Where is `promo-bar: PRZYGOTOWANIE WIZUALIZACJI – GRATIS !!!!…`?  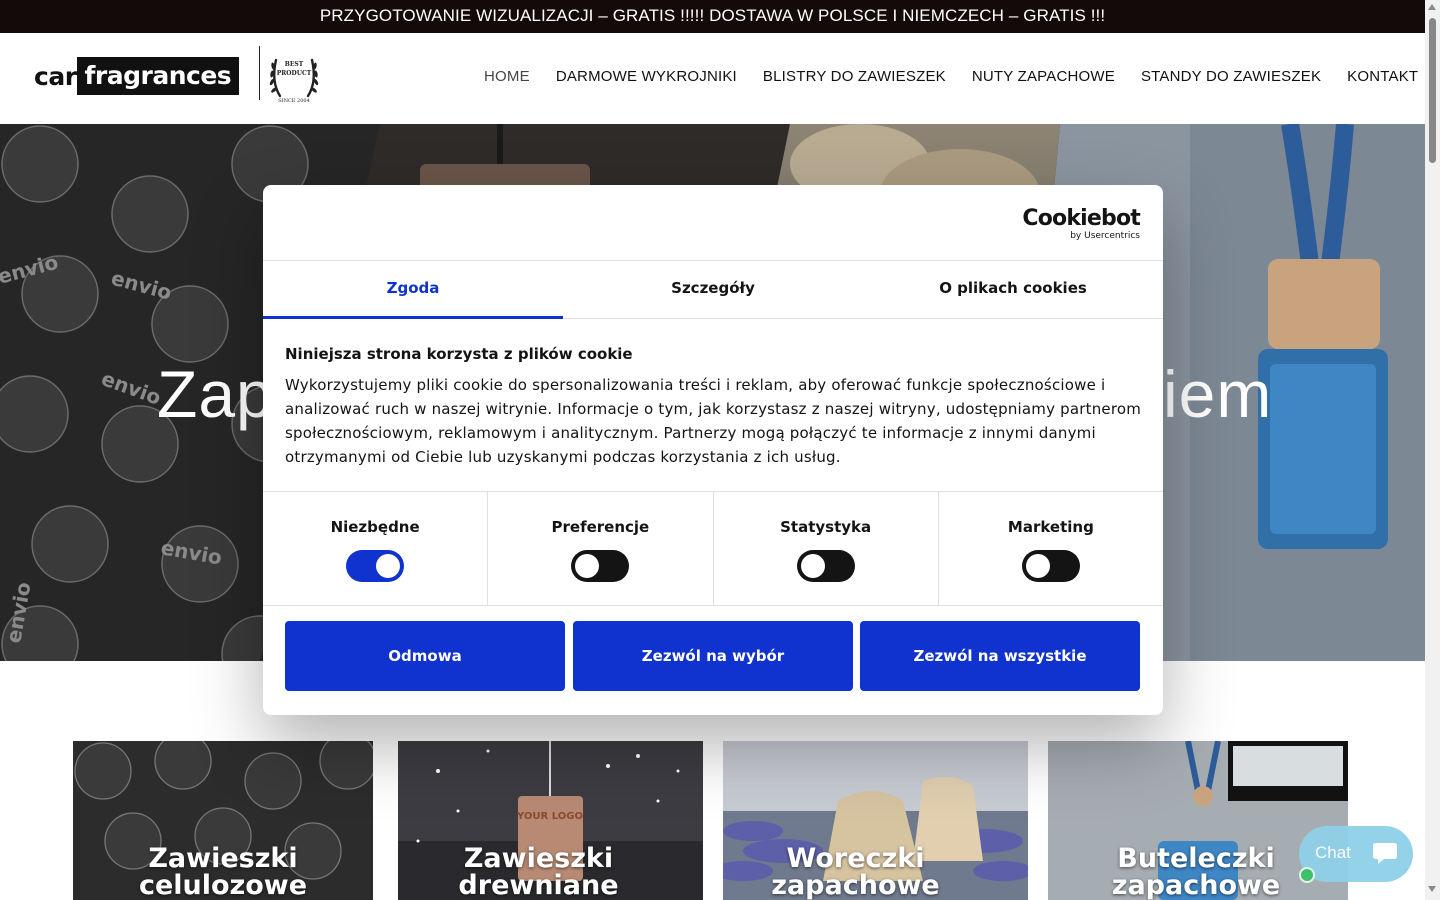
promo-bar: PRZYGOTOWANIE WIZUALIZACJI – GRATIS !!!!… is located at coordinates (712, 16).